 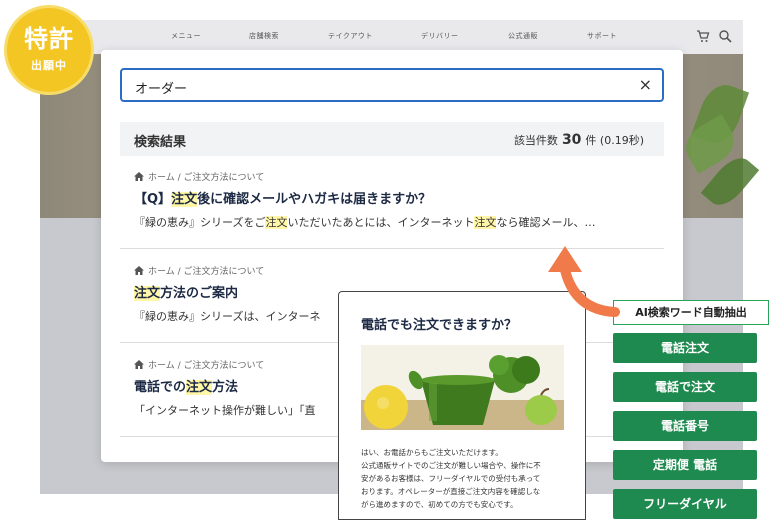 I want to click on keyword-button: 電話注文, so click(x=685, y=348).